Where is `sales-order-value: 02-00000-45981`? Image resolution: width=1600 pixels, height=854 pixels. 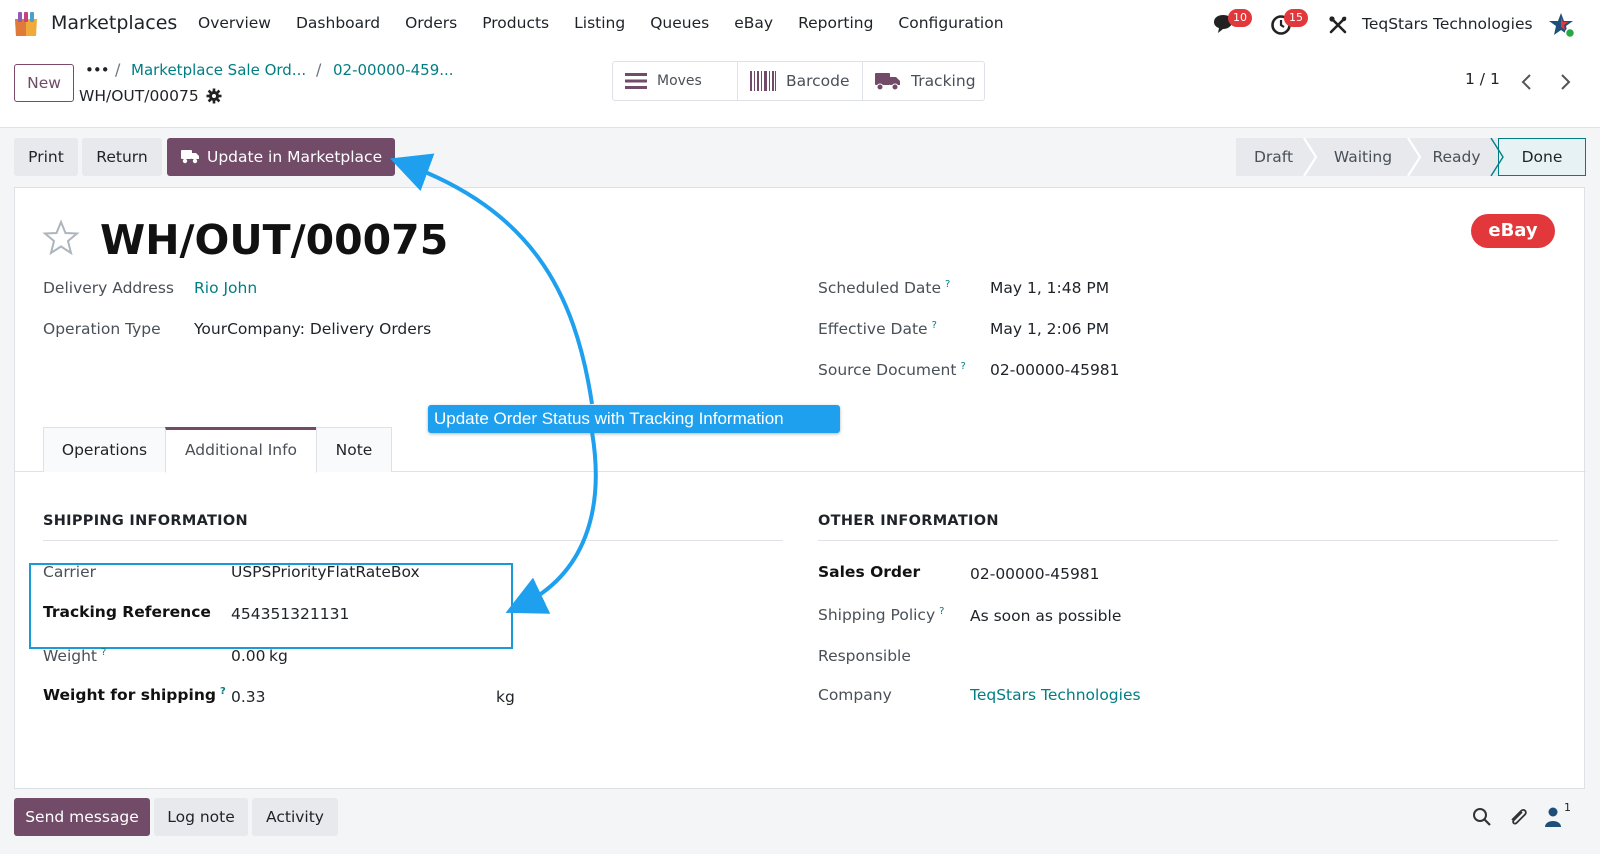
sales-order-value: 02-00000-45981 is located at coordinates (1035, 574).